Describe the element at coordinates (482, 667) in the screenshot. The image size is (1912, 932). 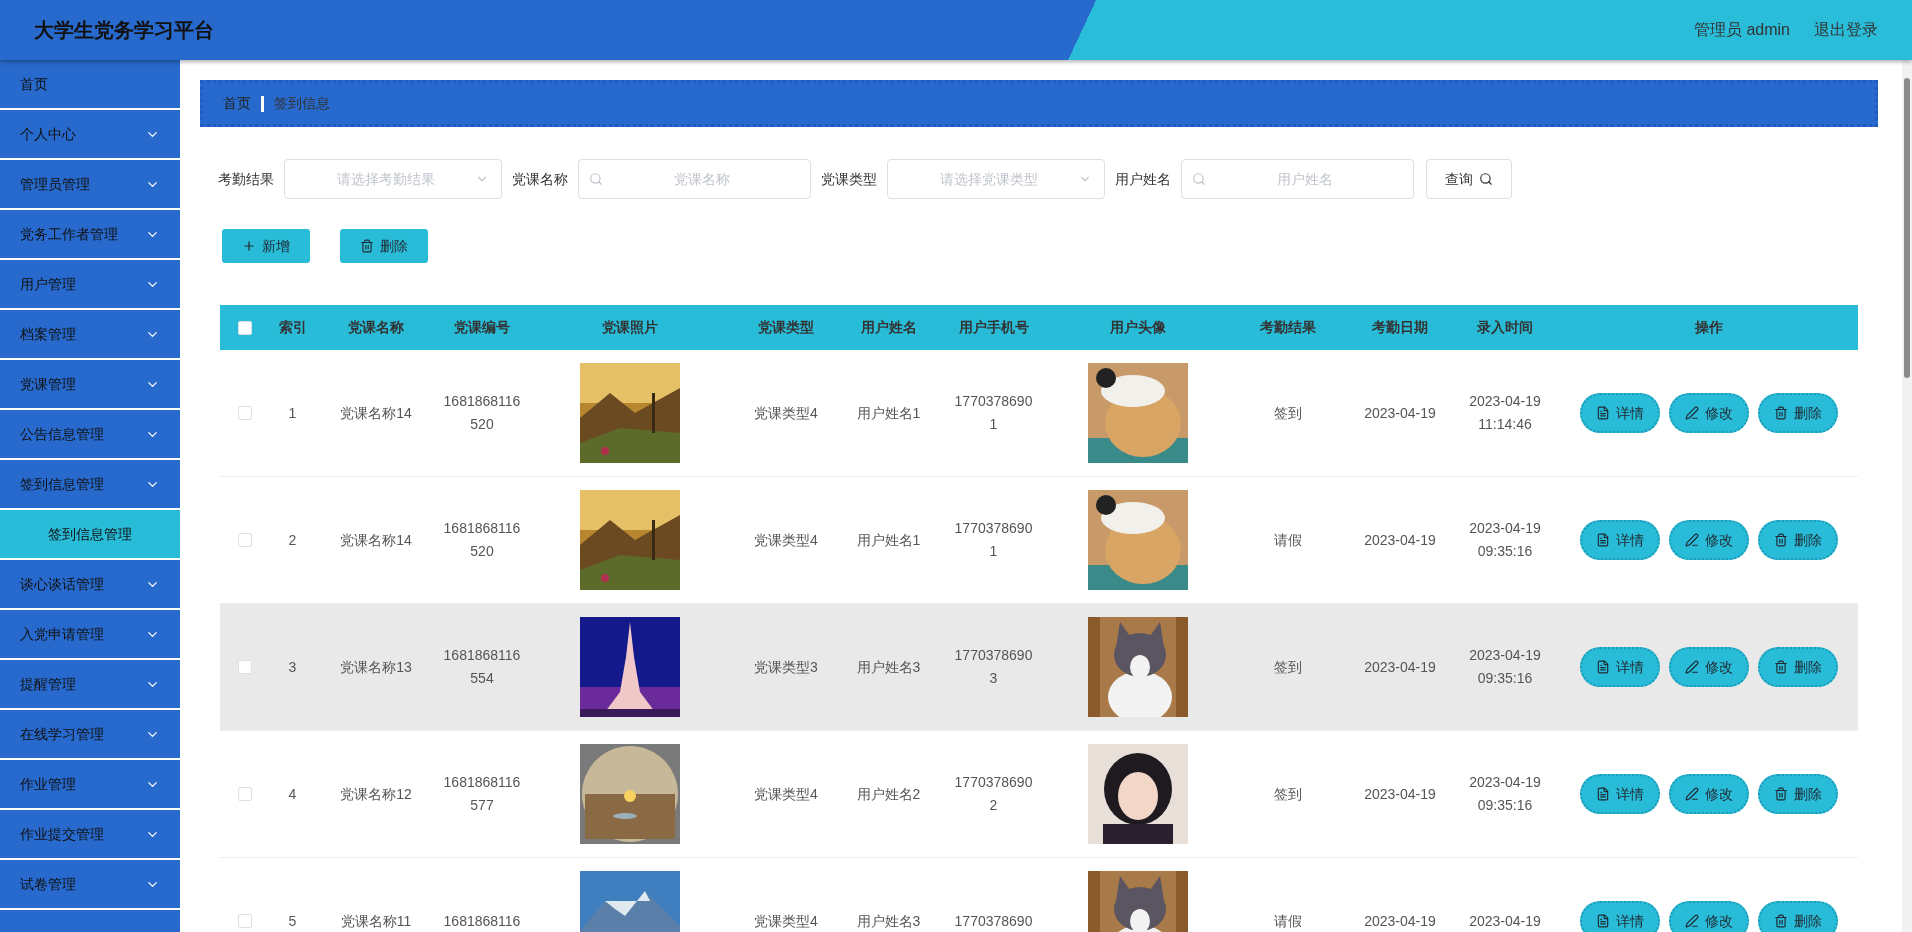
I see `table-cell-text: 1681868116 554` at that location.